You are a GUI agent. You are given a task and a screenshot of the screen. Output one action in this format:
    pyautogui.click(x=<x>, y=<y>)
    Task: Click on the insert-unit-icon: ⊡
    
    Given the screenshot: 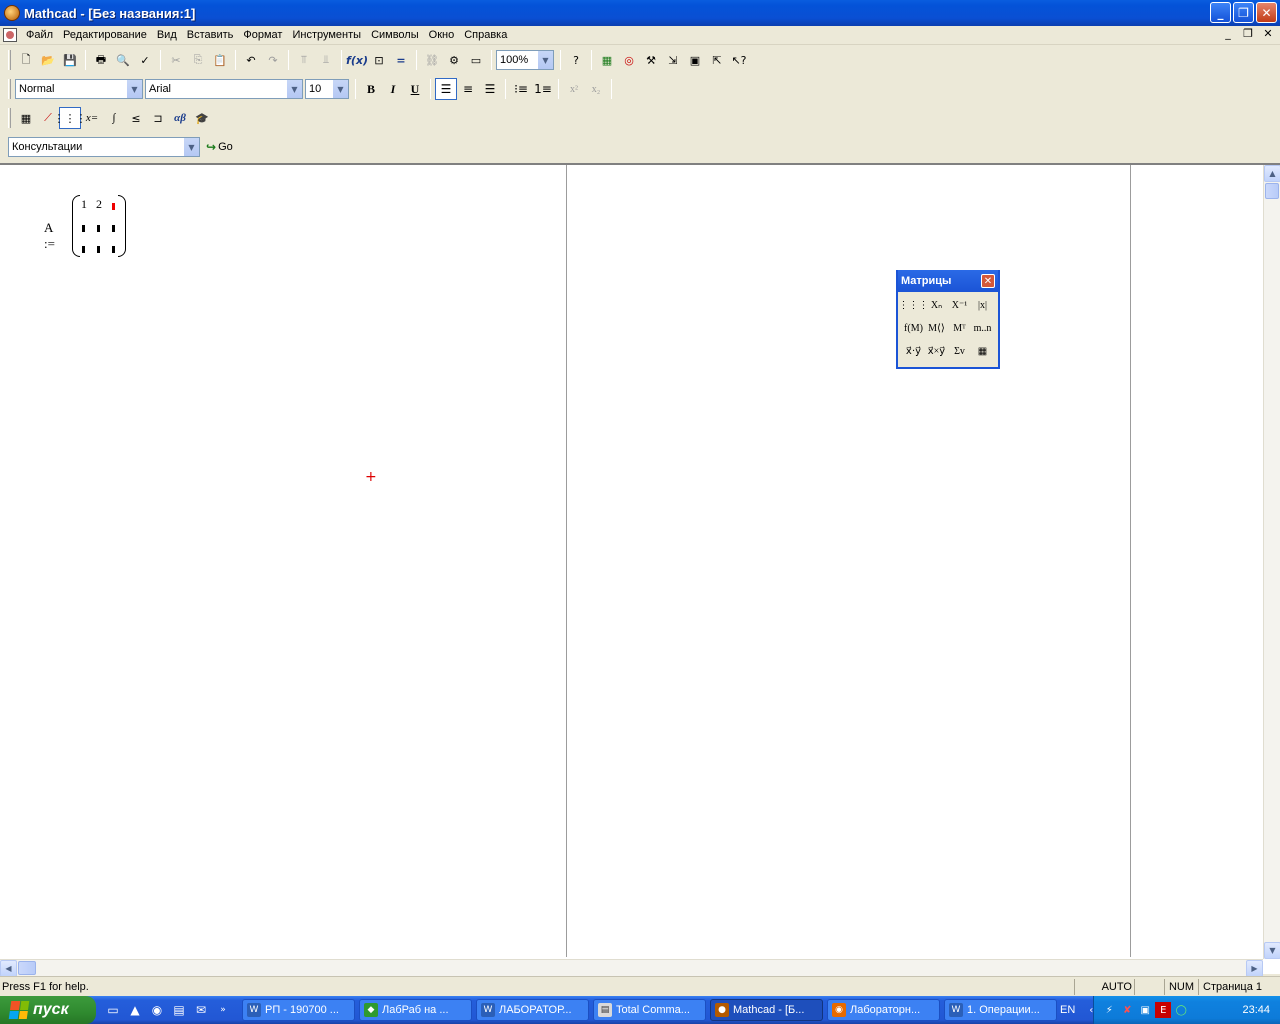 What is the action you would take?
    pyautogui.click(x=379, y=60)
    